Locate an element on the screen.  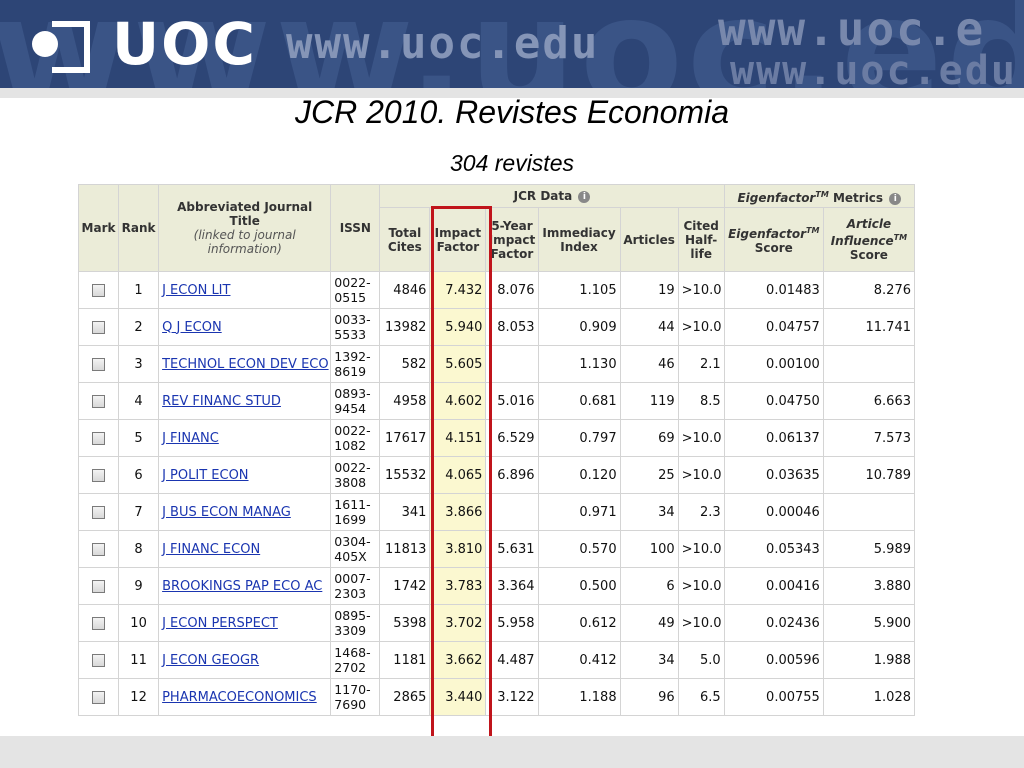
journal-link: J ECON PERSPECT is located at coordinates (220, 623).